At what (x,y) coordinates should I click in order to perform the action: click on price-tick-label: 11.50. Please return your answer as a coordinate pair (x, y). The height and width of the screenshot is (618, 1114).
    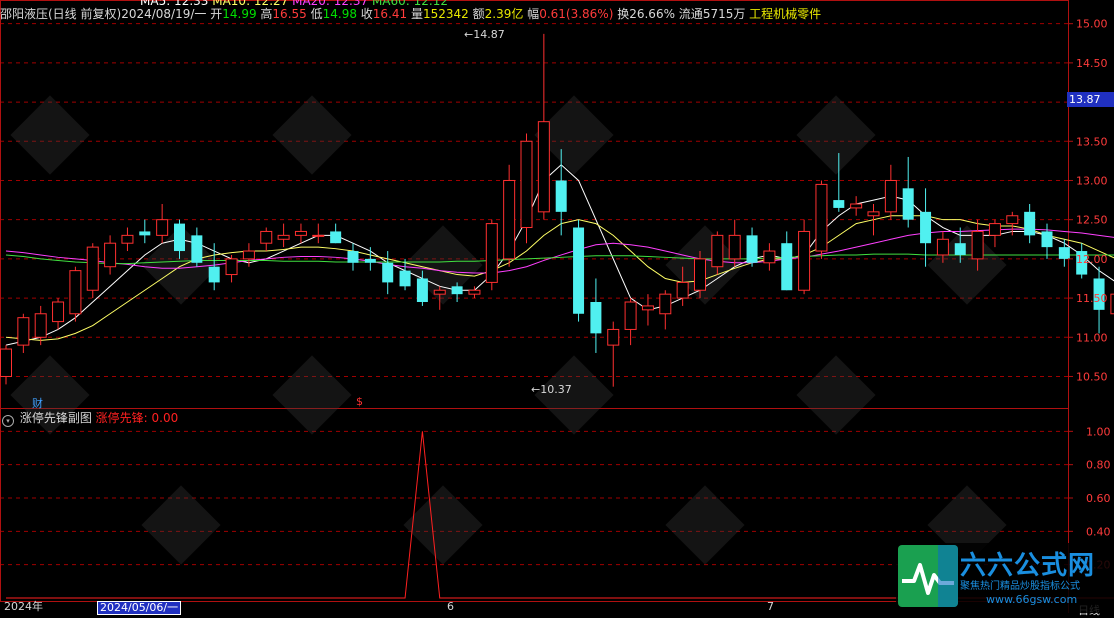
    Looking at the image, I should click on (1092, 298).